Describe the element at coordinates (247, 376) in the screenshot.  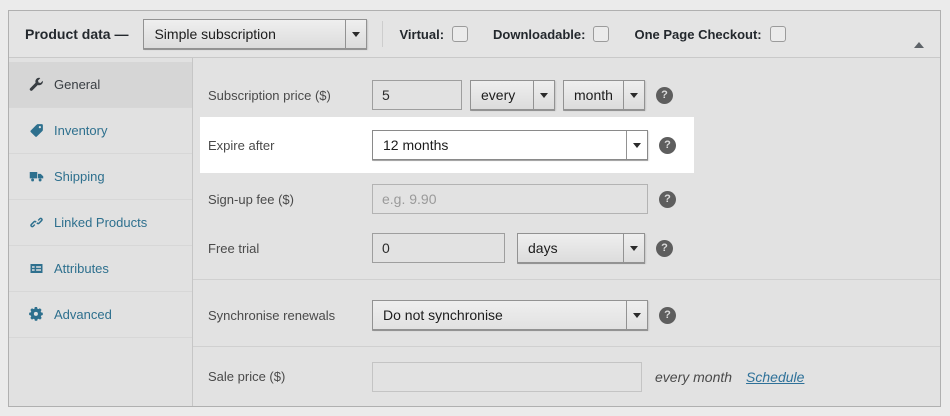
I see `sale-price-label: Sale price ($)` at that location.